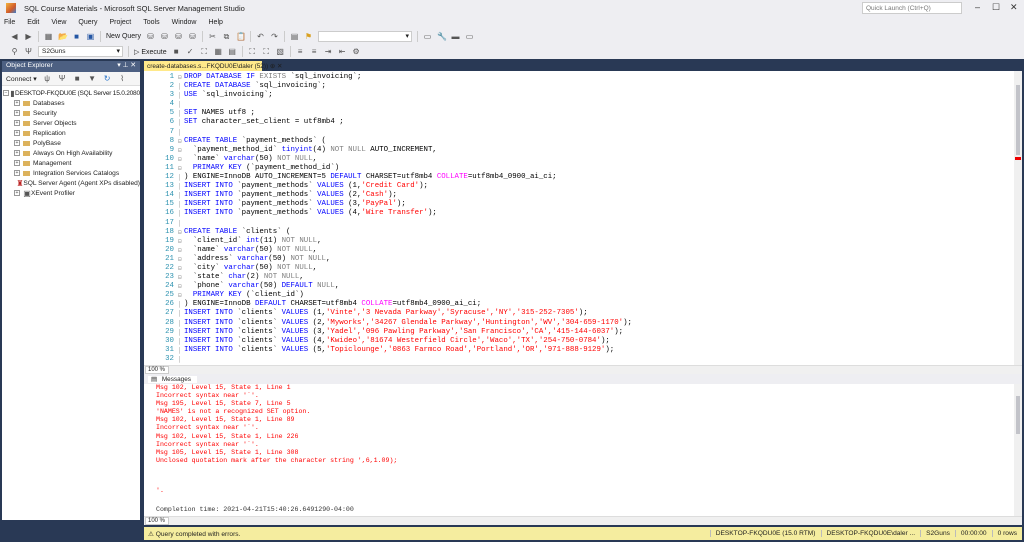  Describe the element at coordinates (71, 143) in the screenshot. I see `tree-node-polybase: + PolyBase` at that location.